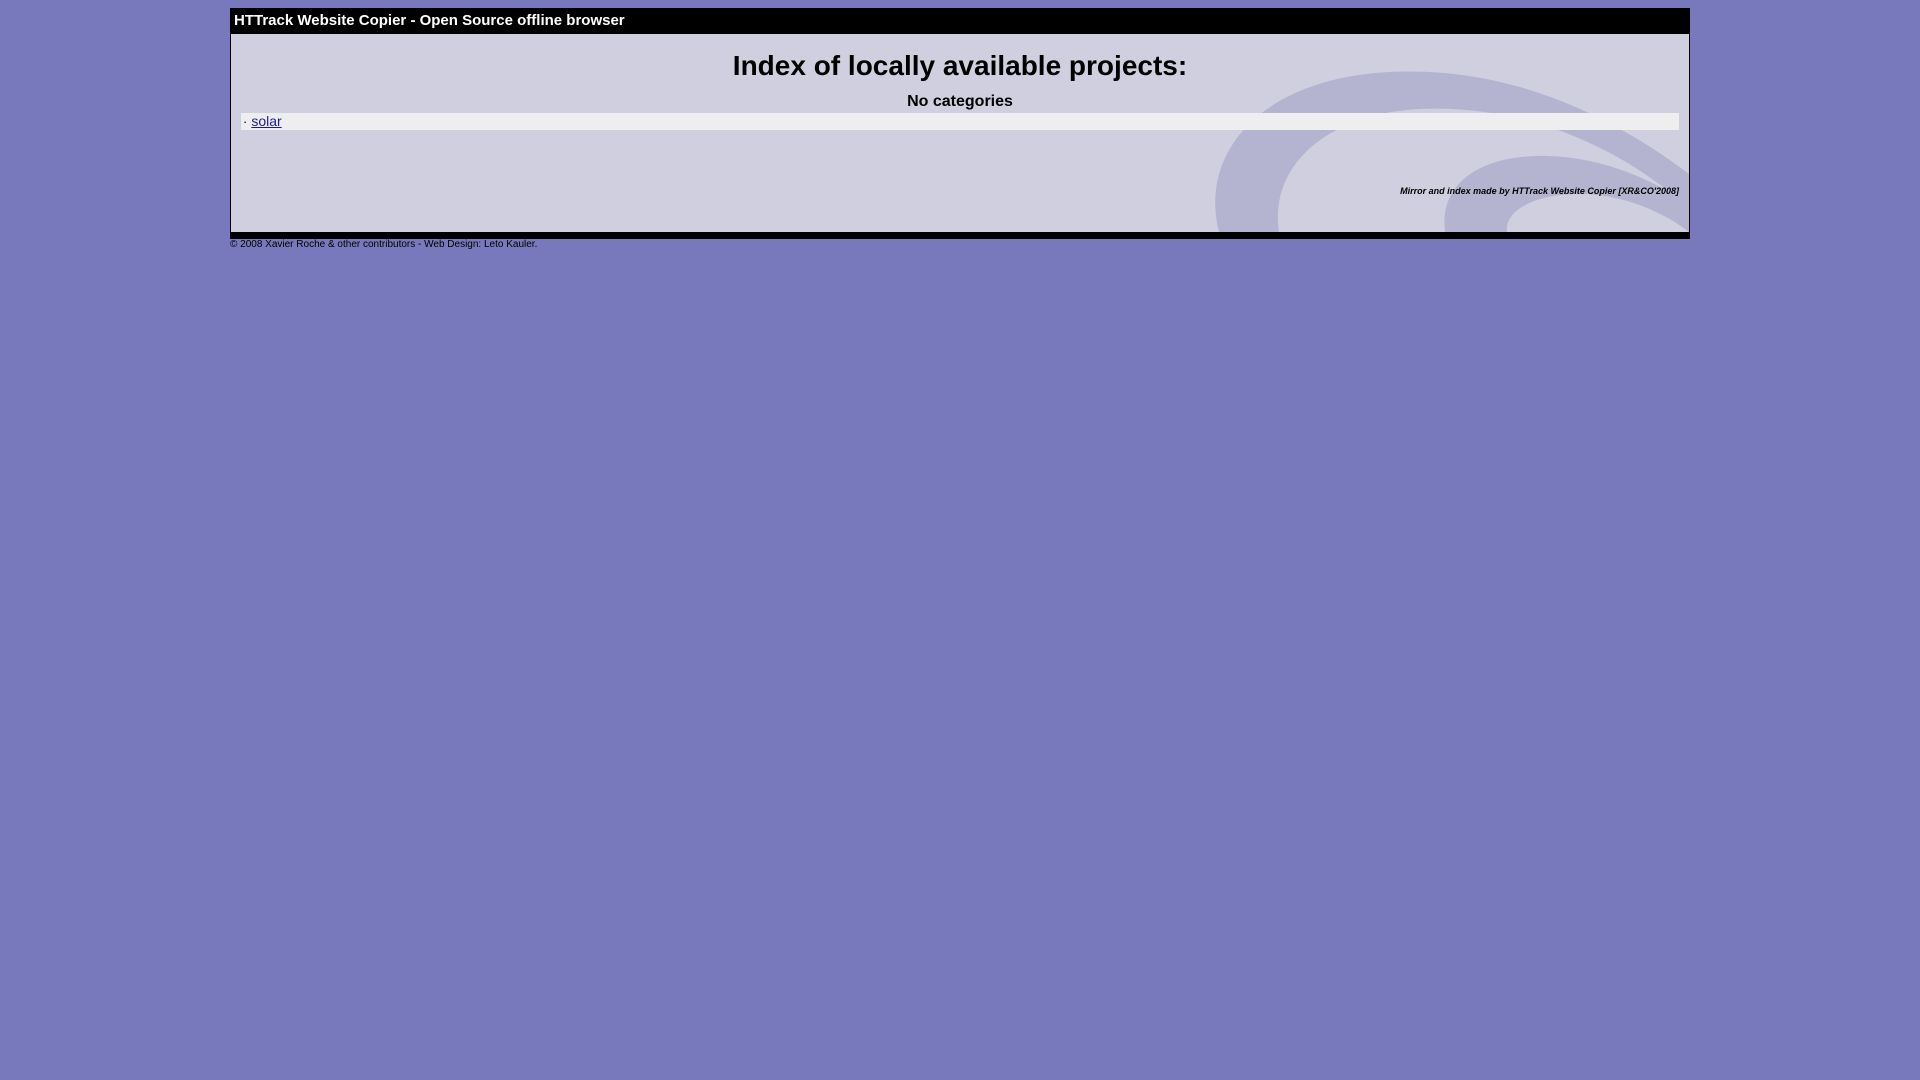 The height and width of the screenshot is (1080, 1920). I want to click on bottom-divider, so click(960, 235).